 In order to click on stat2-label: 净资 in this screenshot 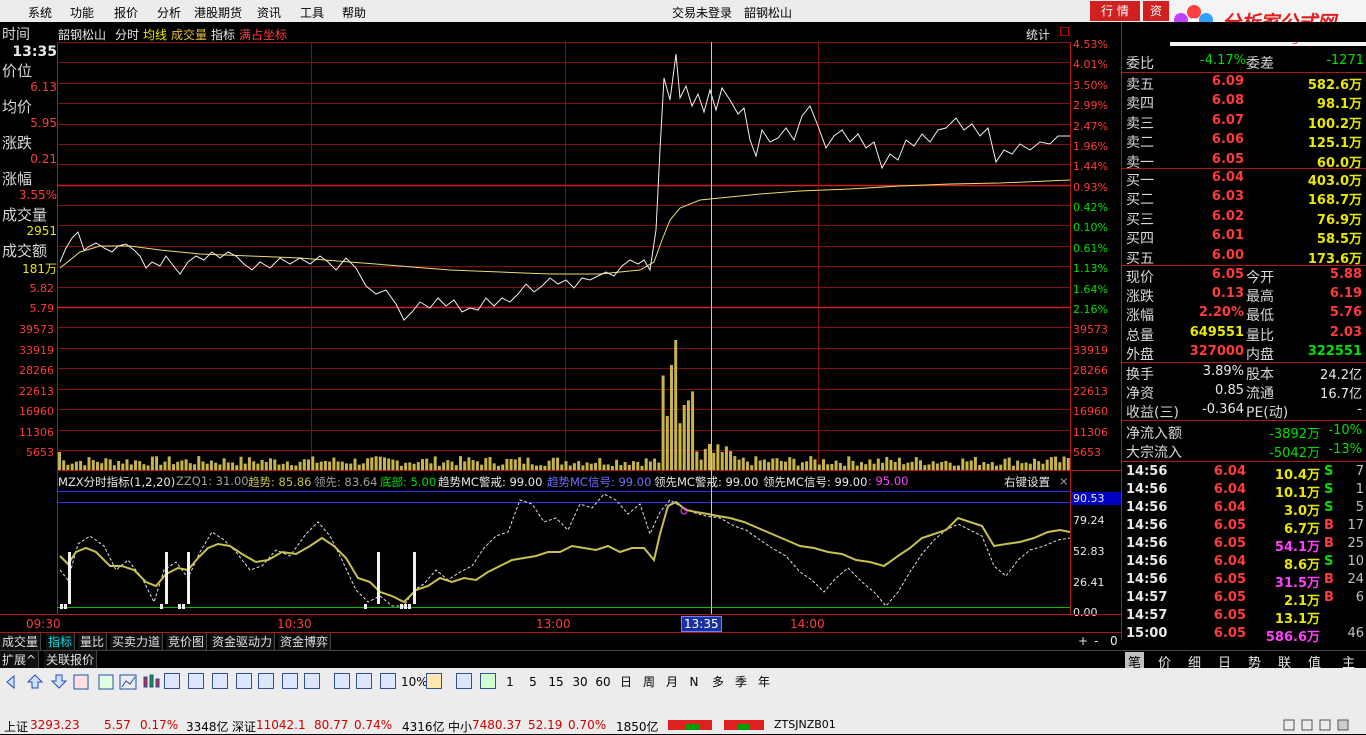, I will do `click(1140, 394)`.